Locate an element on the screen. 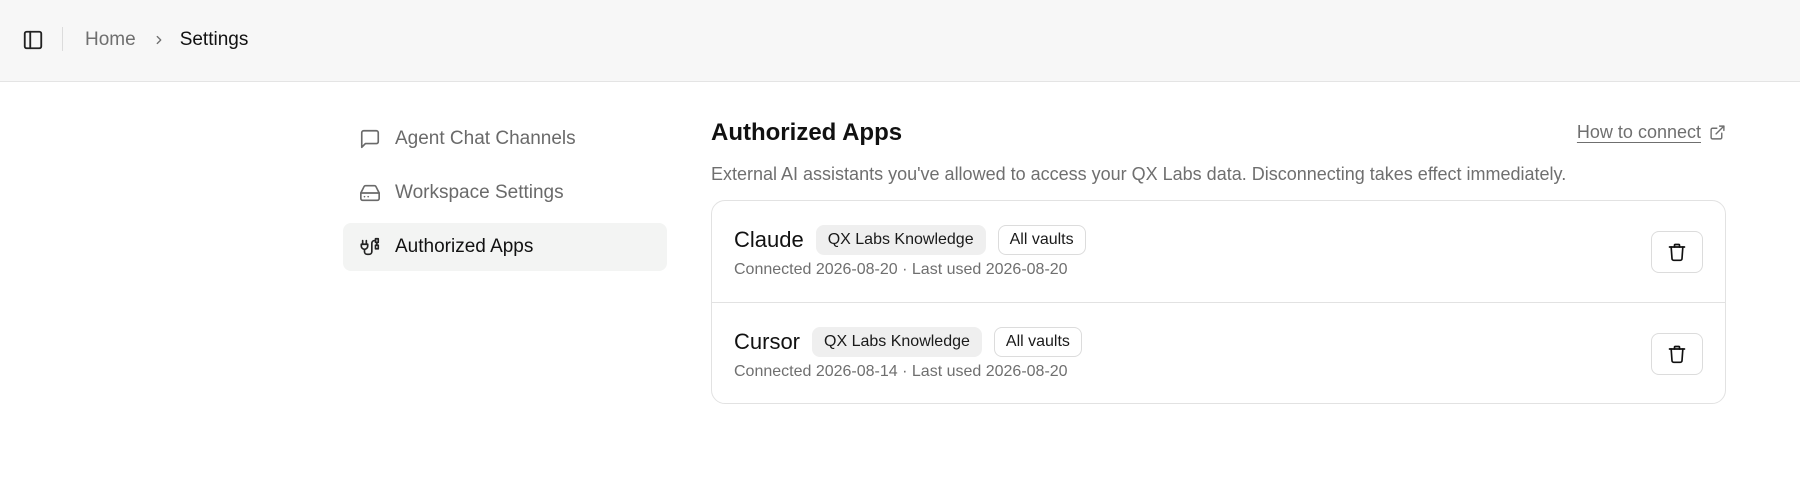 This screenshot has width=1800, height=490. nav-item-agent-chat-channels: Agent Chat Channels is located at coordinates (505, 139).